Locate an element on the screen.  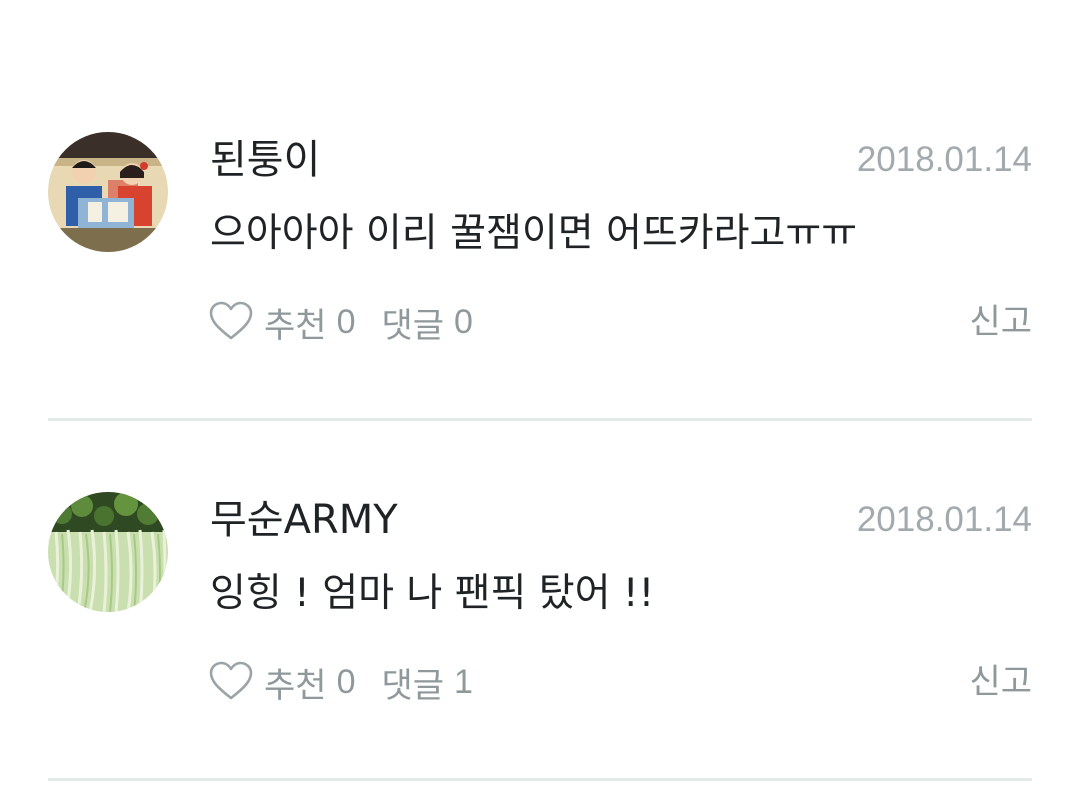
comment-author: 된퉁이 is located at coordinates (265, 160).